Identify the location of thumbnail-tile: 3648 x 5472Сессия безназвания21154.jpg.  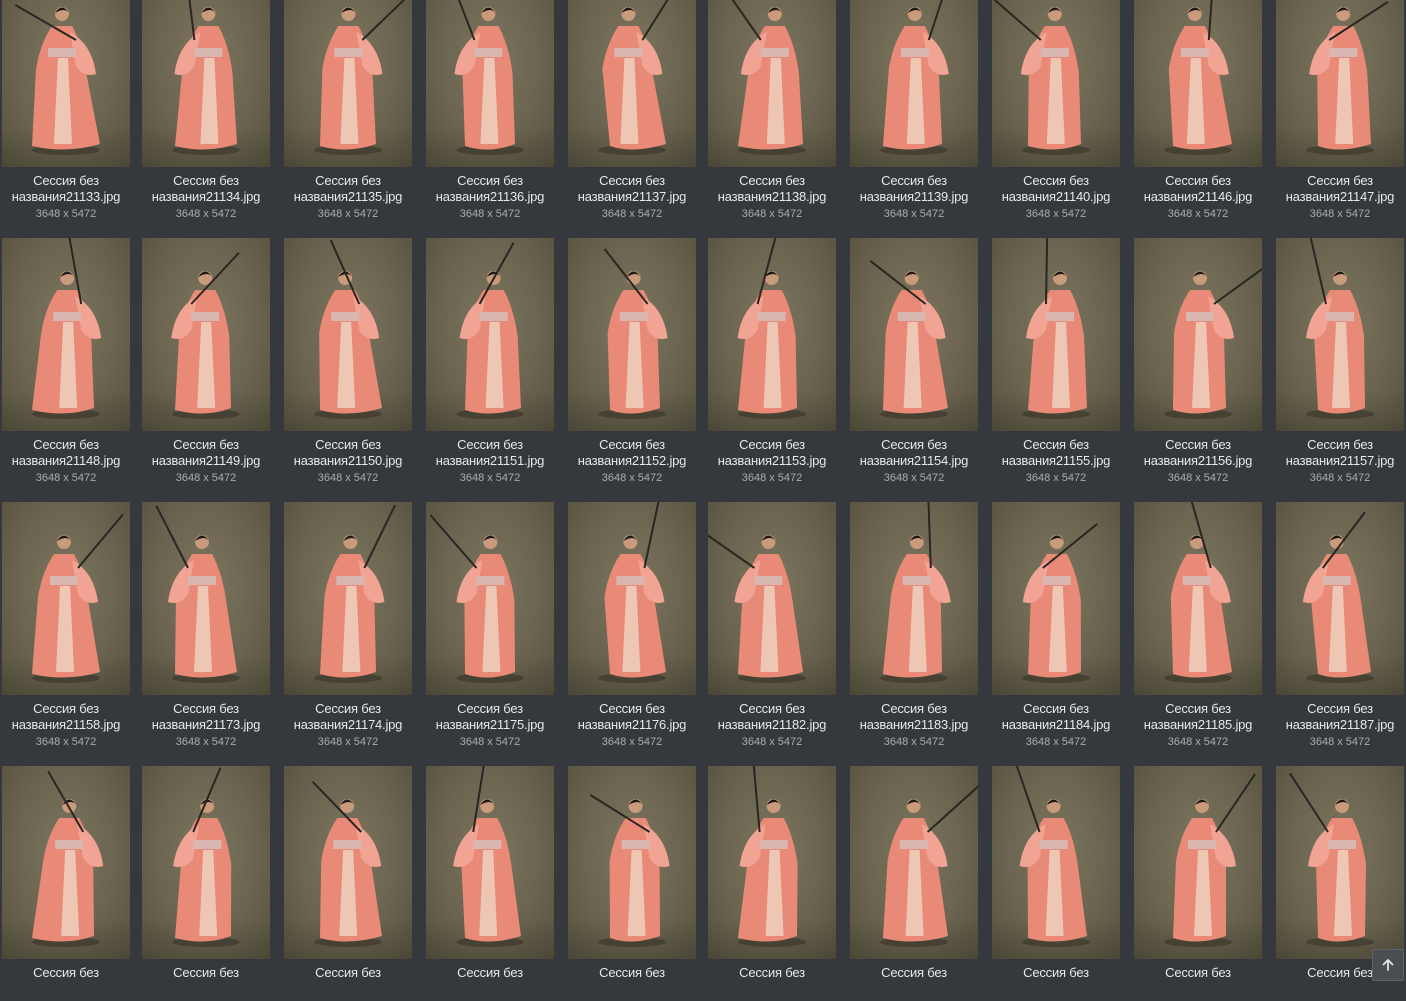
(914, 355).